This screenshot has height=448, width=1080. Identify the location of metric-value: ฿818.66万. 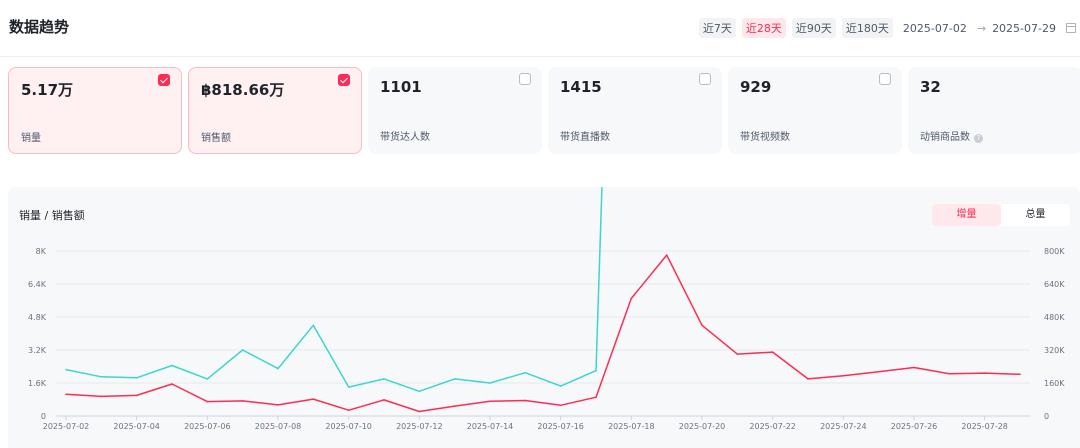
(243, 90).